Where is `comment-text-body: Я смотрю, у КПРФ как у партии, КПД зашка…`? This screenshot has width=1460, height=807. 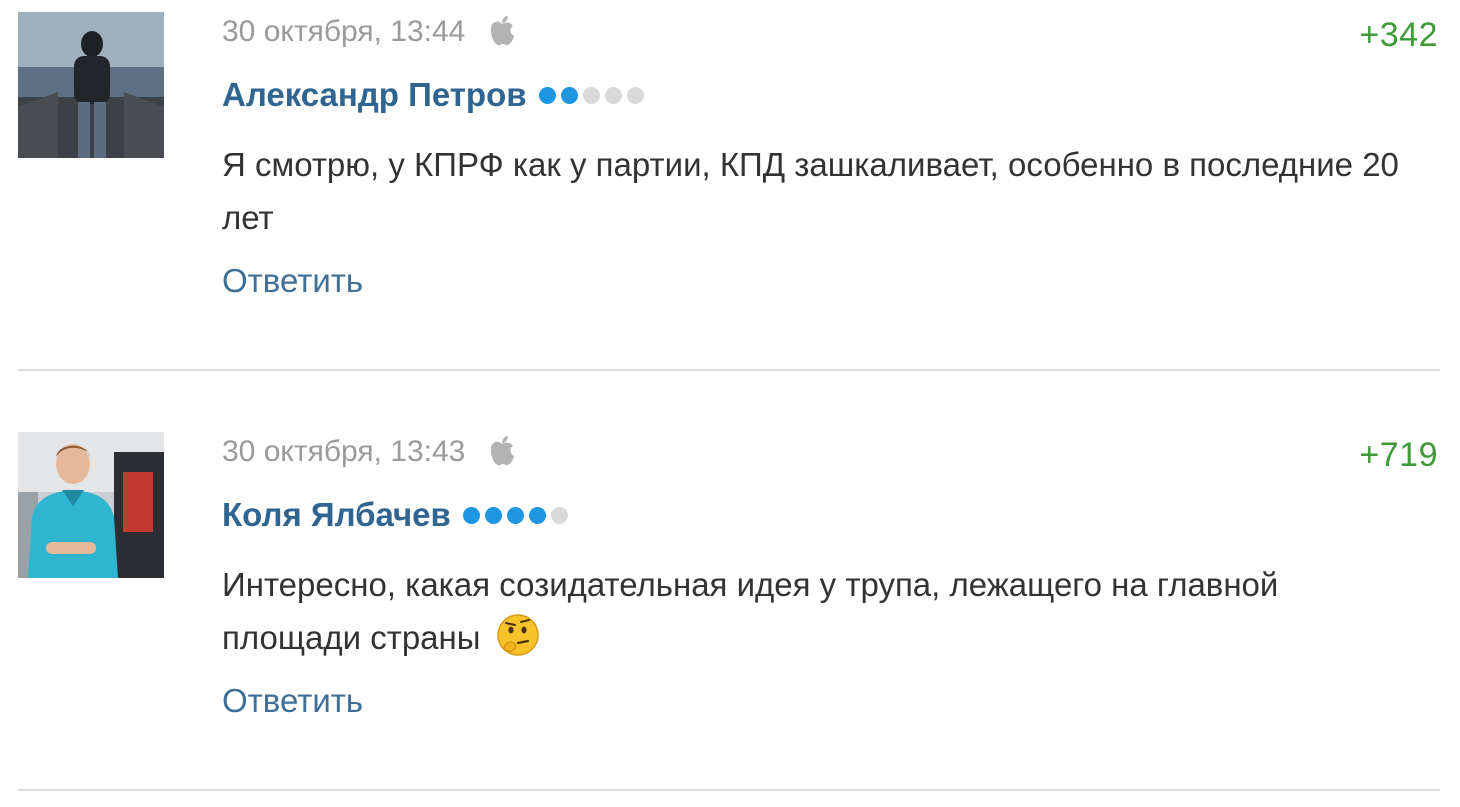 comment-text-body: Я смотрю, у КПРФ как у партии, КПД зашка… is located at coordinates (810, 191).